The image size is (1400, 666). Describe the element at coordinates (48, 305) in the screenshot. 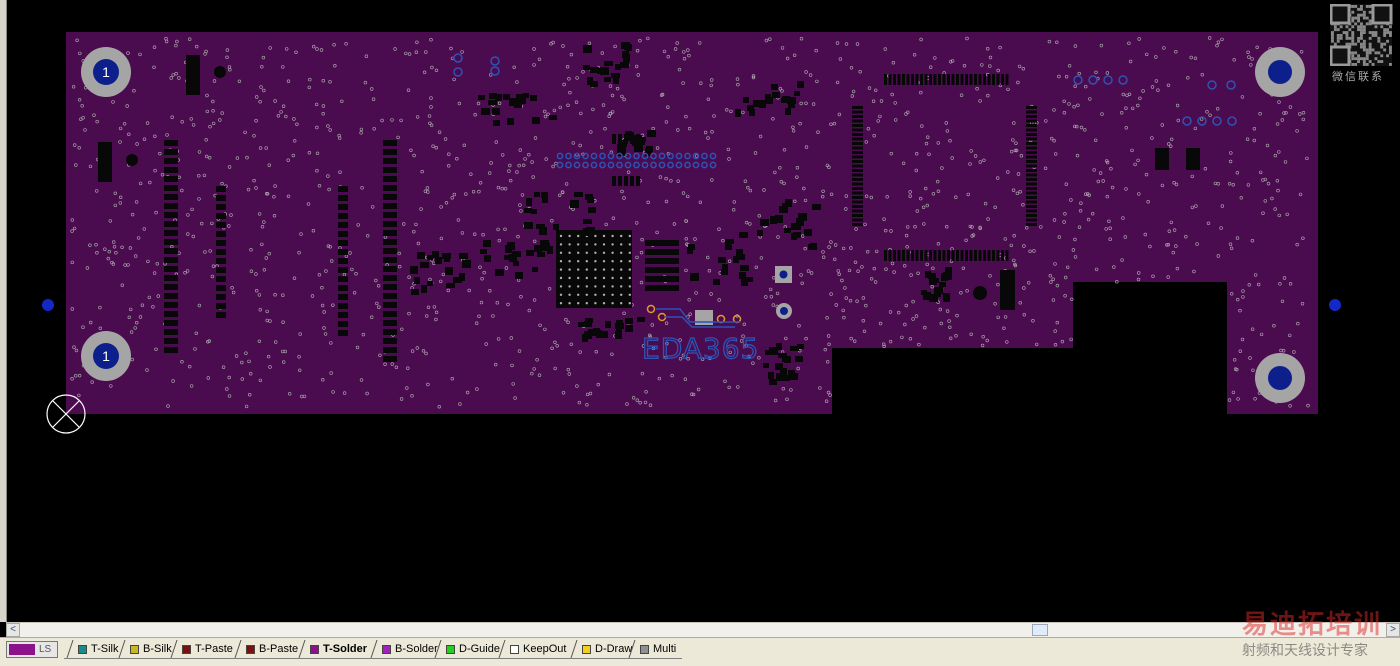

I see `fiducial-left` at that location.